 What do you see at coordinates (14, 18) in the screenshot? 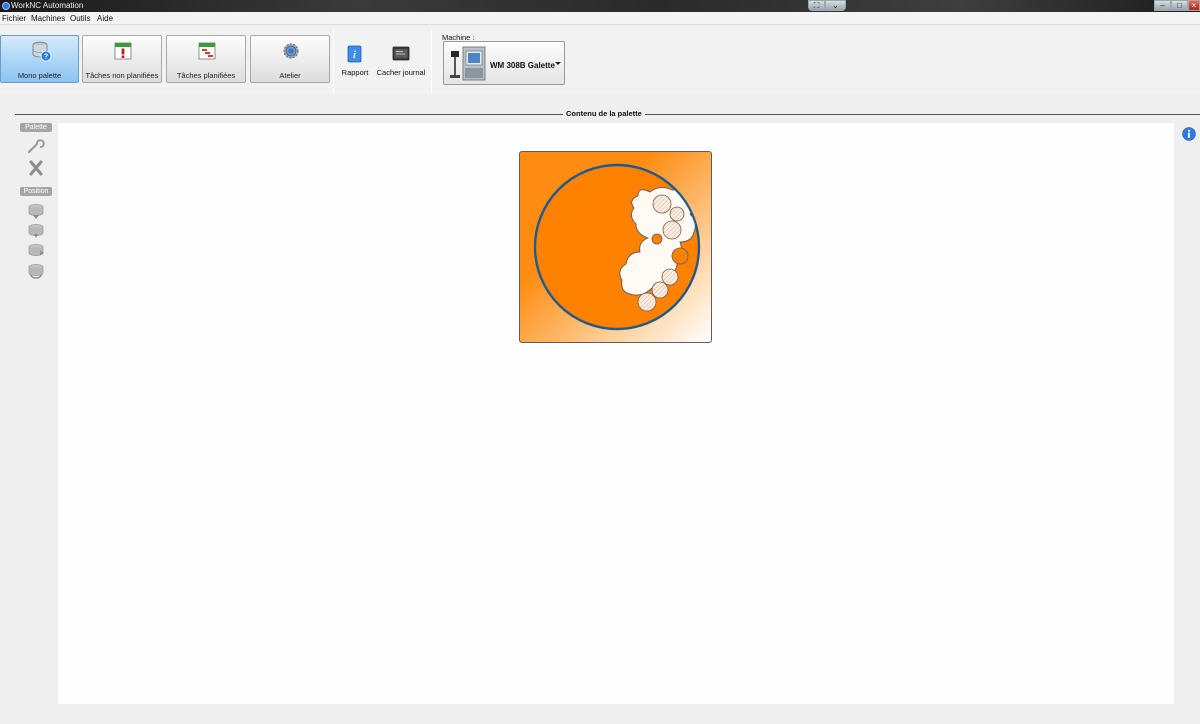
I see `menu-fichier: Fichier` at bounding box center [14, 18].